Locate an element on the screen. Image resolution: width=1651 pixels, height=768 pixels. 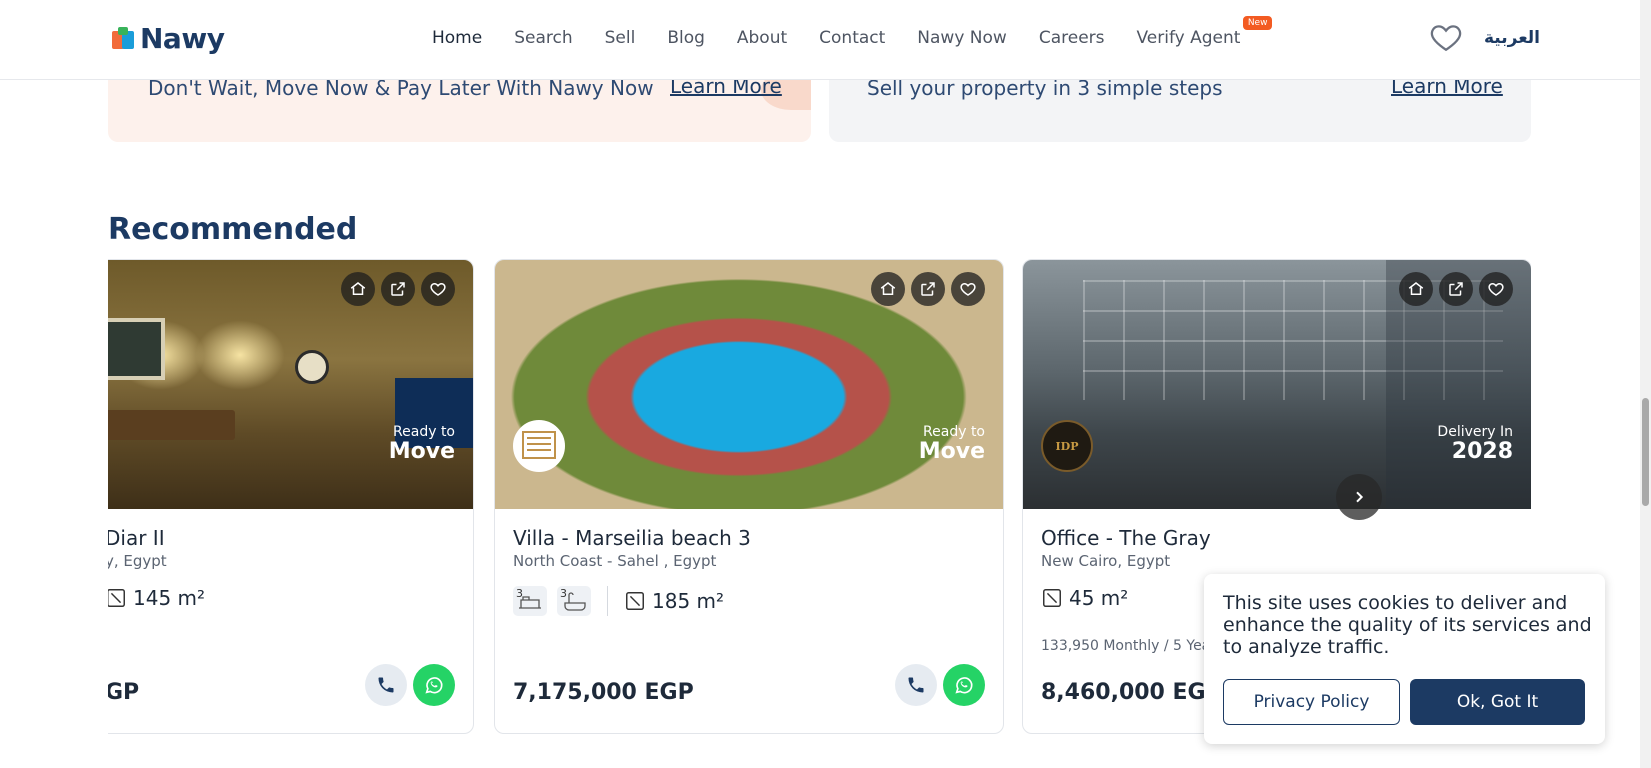
property-price: 7,175,000 EGP is located at coordinates (603, 692).